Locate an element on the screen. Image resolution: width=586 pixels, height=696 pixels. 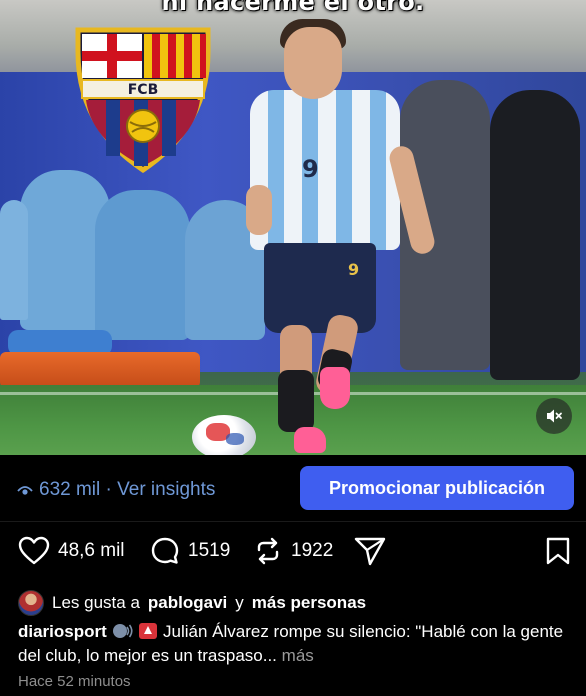
comment-button: 1519 is located at coordinates (190, 551).